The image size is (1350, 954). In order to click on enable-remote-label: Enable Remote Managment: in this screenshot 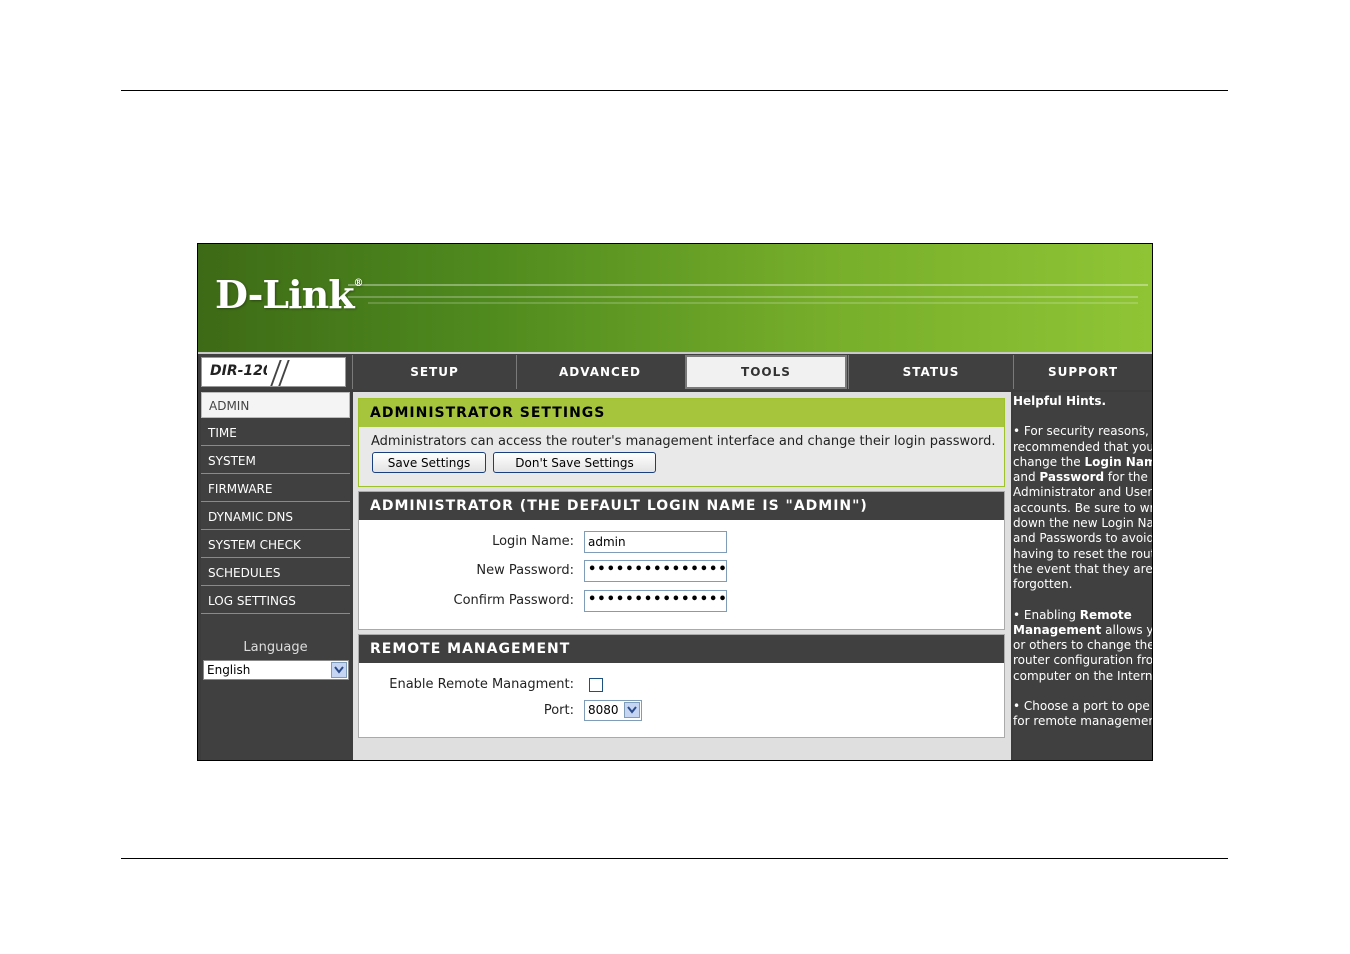, I will do `click(481, 684)`.